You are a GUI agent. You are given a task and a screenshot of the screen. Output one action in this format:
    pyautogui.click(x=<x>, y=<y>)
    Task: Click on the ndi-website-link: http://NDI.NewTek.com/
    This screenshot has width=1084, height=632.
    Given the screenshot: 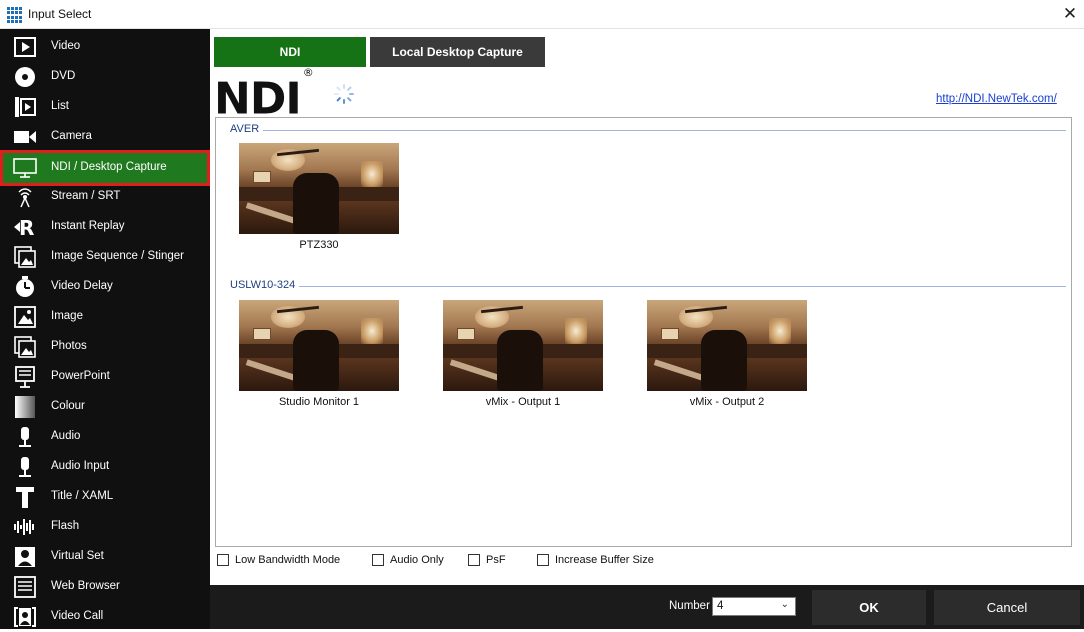 What is the action you would take?
    pyautogui.click(x=996, y=99)
    